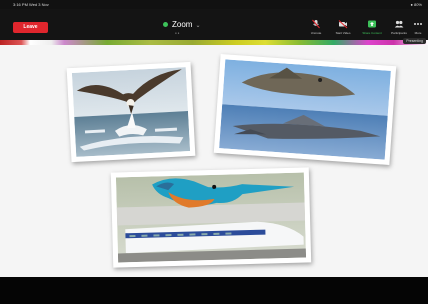 The image size is (428, 304). I want to click on start-video-label: Start Video, so click(343, 33).